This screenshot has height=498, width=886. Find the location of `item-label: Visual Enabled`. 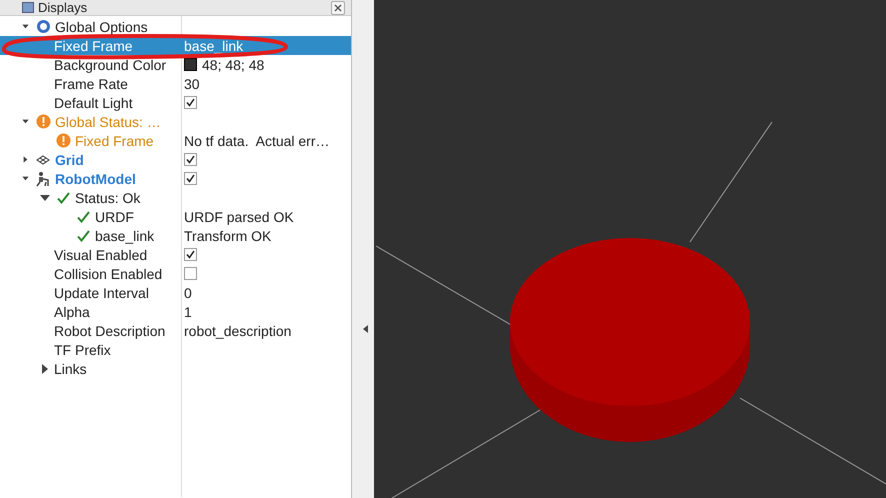

item-label: Visual Enabled is located at coordinates (101, 254).